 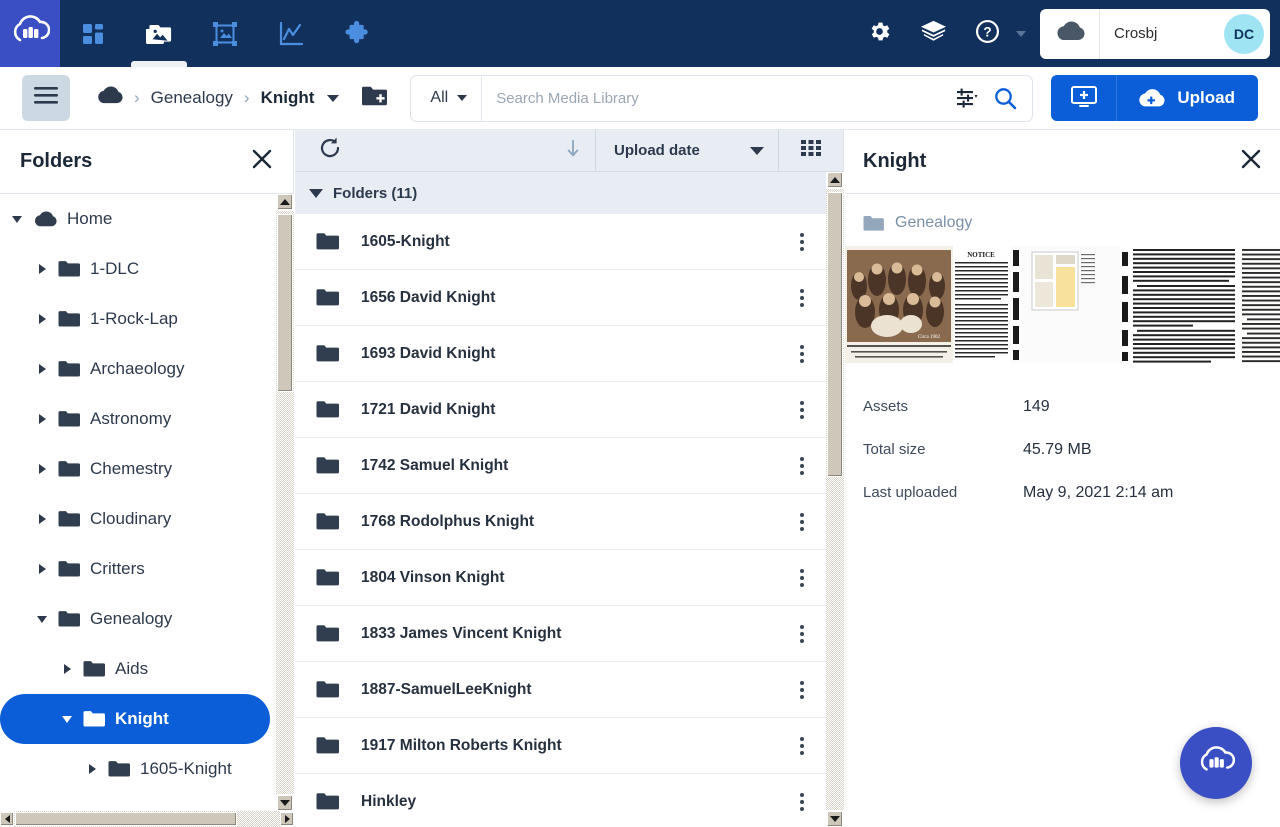 What do you see at coordinates (811, 150) in the screenshot?
I see `view-mode-button` at bounding box center [811, 150].